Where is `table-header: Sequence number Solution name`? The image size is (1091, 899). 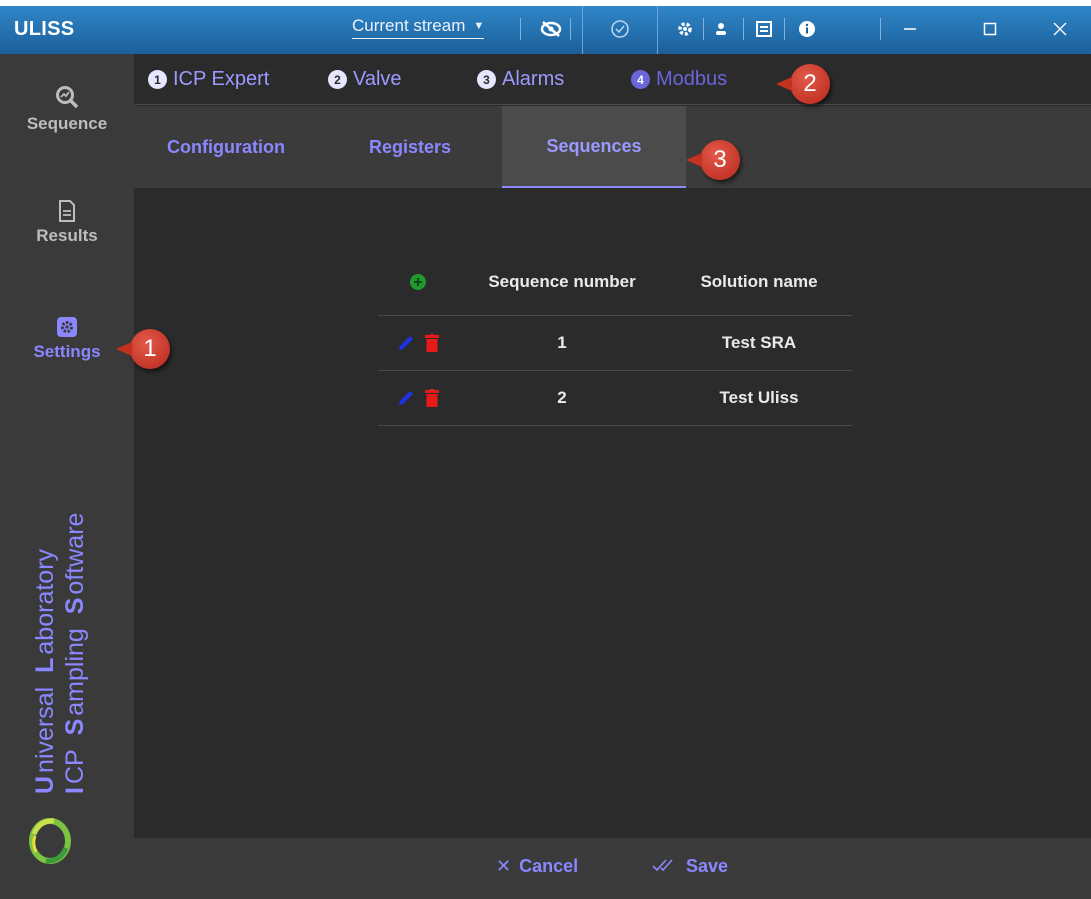 table-header: Sequence number Solution name is located at coordinates (615, 282).